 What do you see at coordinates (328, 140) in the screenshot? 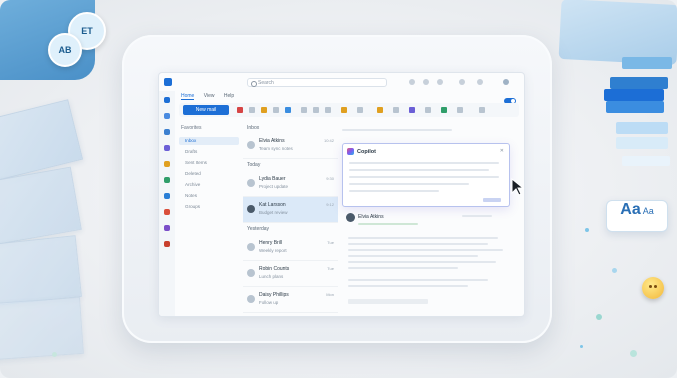
I see `time: 10:42` at bounding box center [328, 140].